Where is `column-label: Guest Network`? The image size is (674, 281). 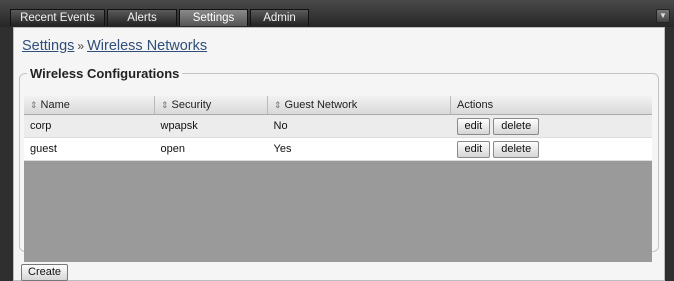 column-label: Guest Network is located at coordinates (321, 105).